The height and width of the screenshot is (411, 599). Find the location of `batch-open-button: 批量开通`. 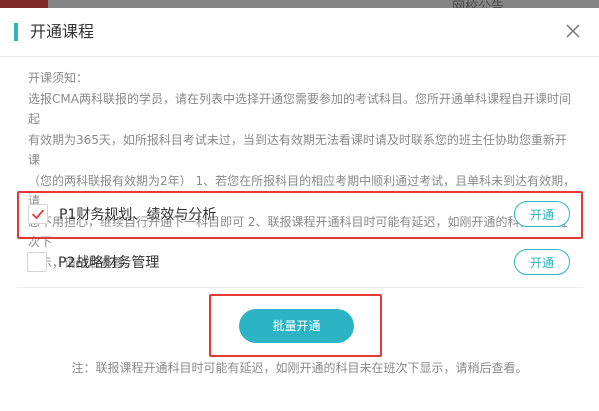

batch-open-button: 批量开通 is located at coordinates (296, 326).